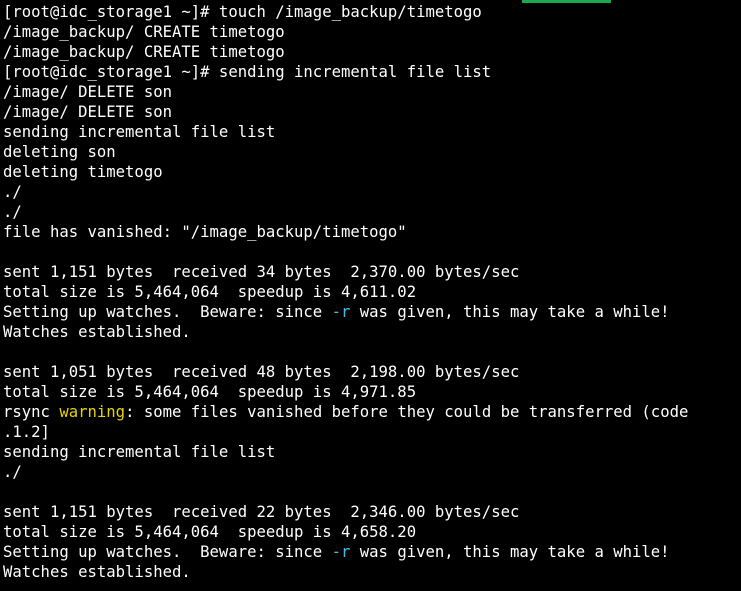 The width and height of the screenshot is (741, 591). Describe the element at coordinates (31, 412) in the screenshot. I see `line-text: rsync` at that location.